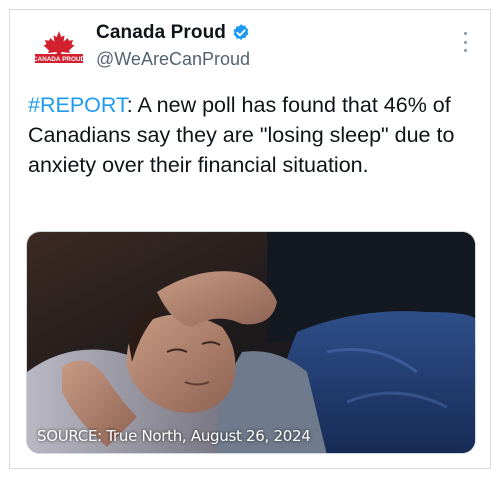 This screenshot has height=478, width=500. I want to click on author-avatar: CANADA PROUD, so click(59, 51).